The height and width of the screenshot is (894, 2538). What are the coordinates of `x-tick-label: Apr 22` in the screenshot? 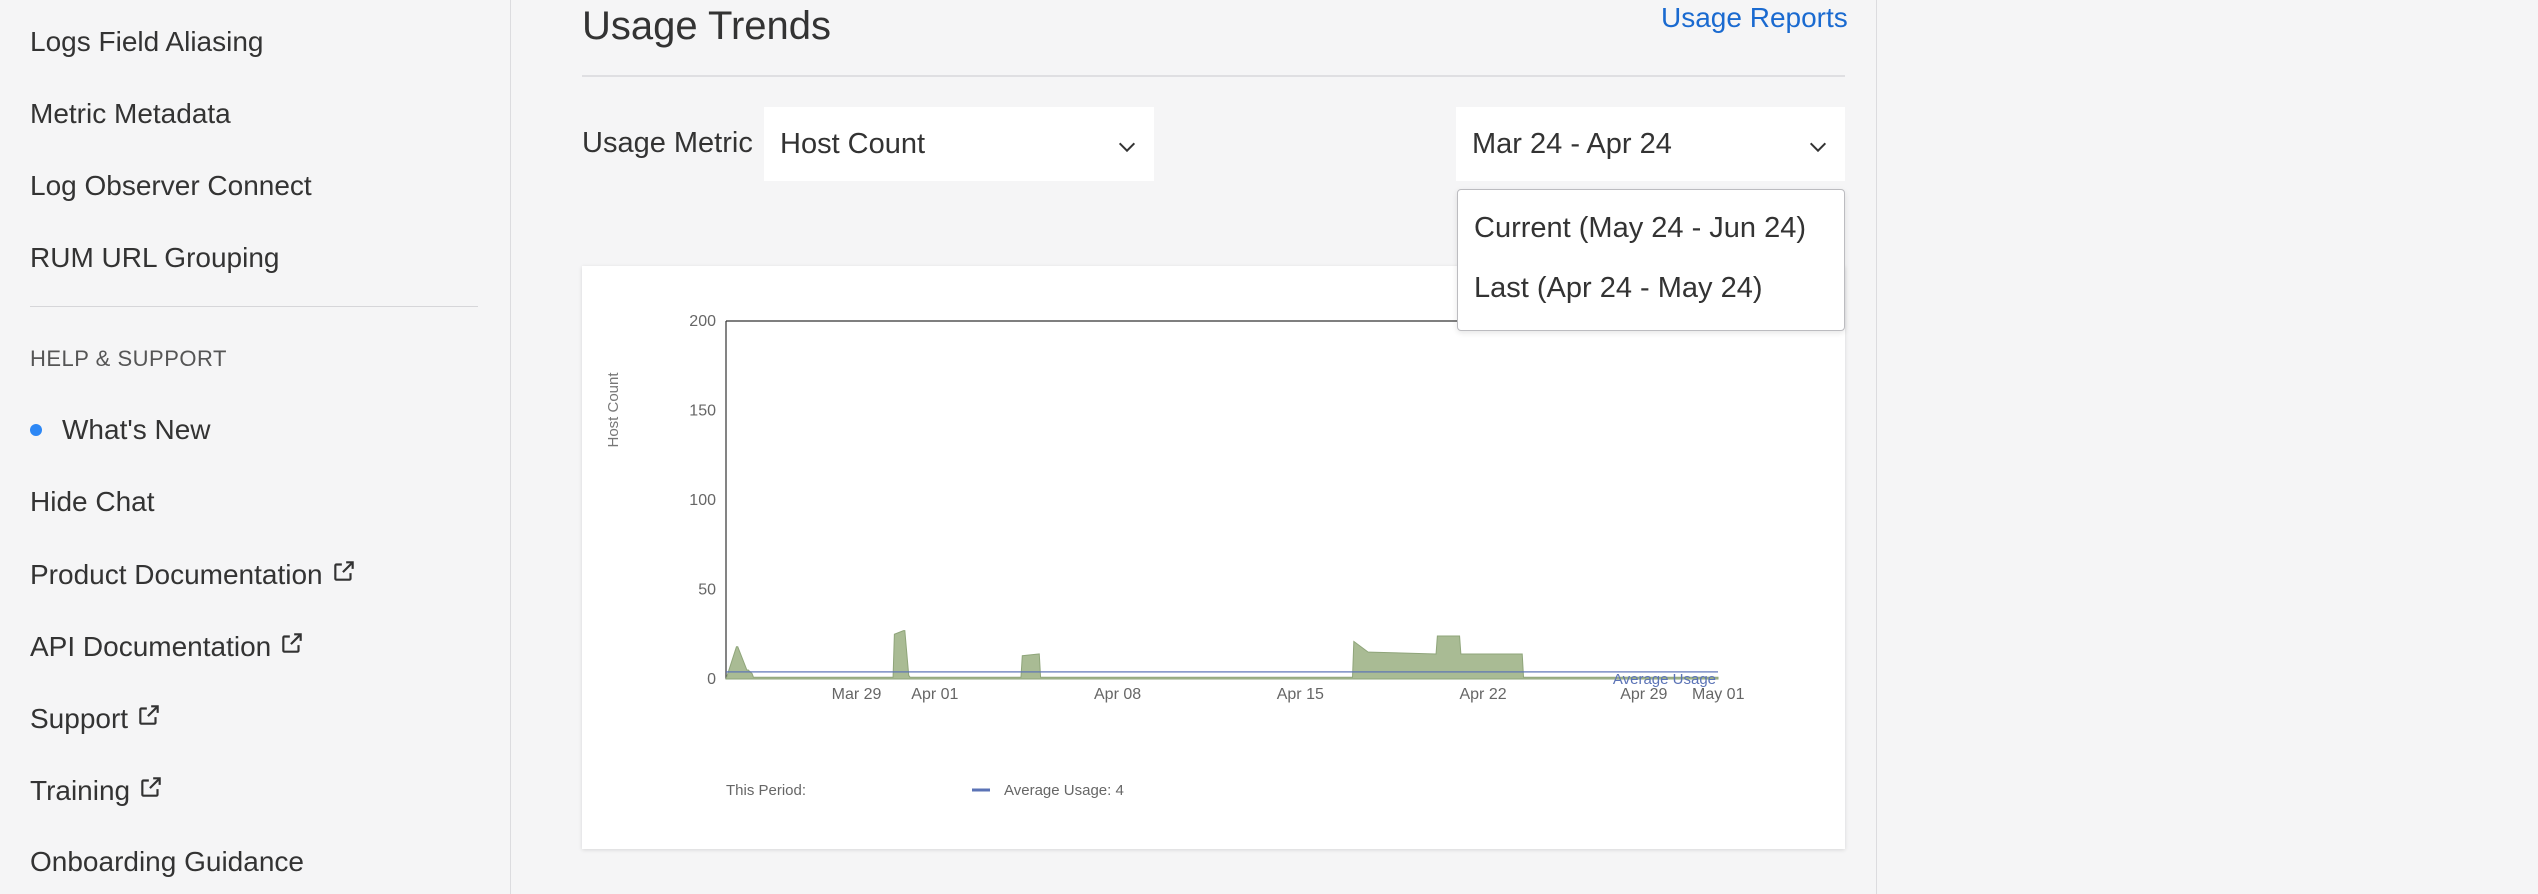 It's located at (1482, 694).